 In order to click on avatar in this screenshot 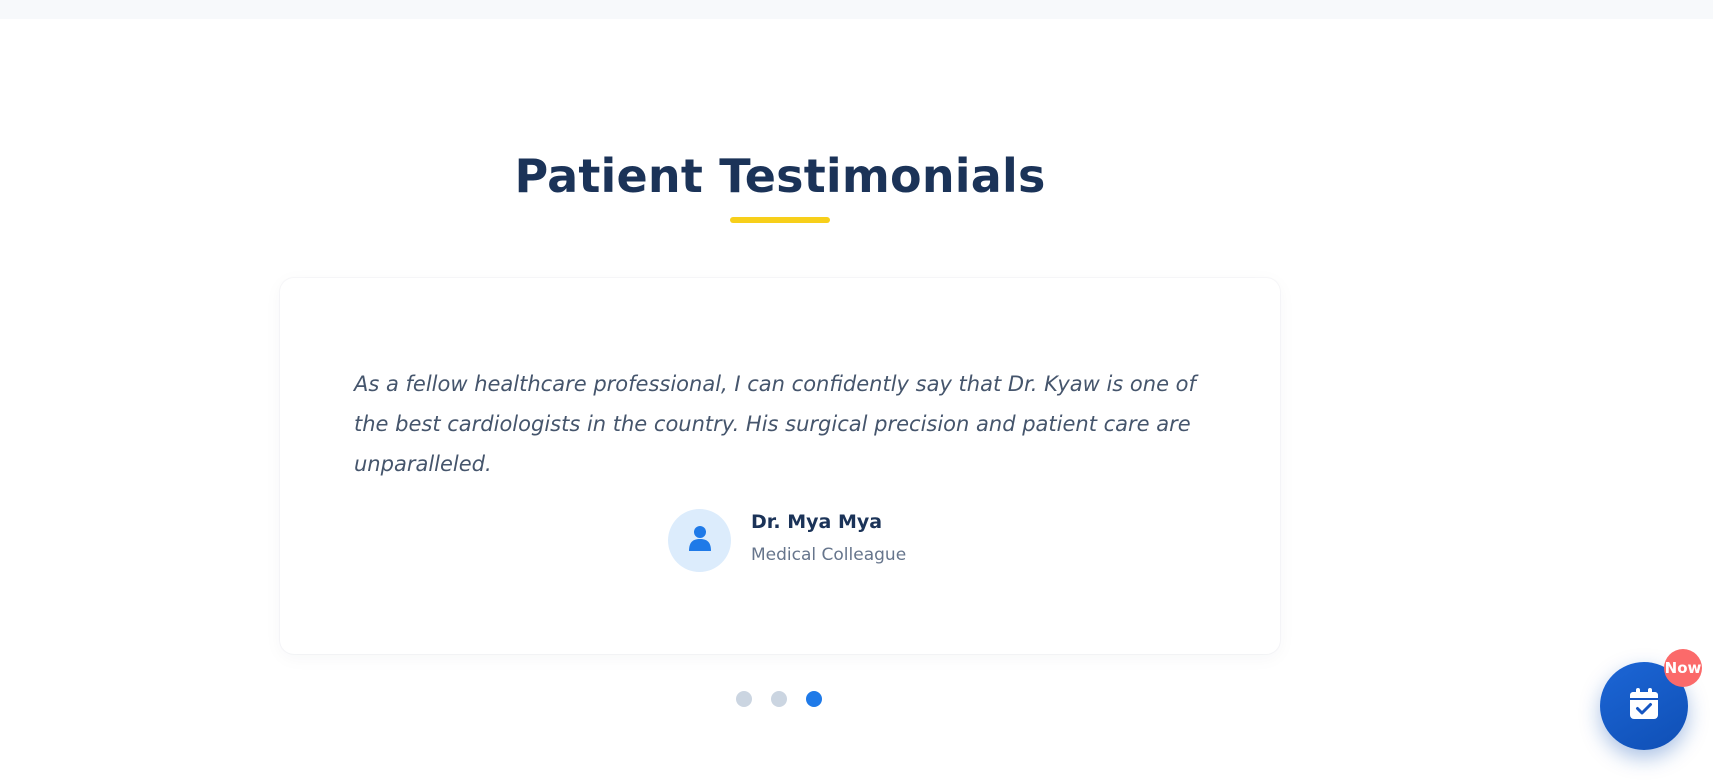, I will do `click(699, 540)`.